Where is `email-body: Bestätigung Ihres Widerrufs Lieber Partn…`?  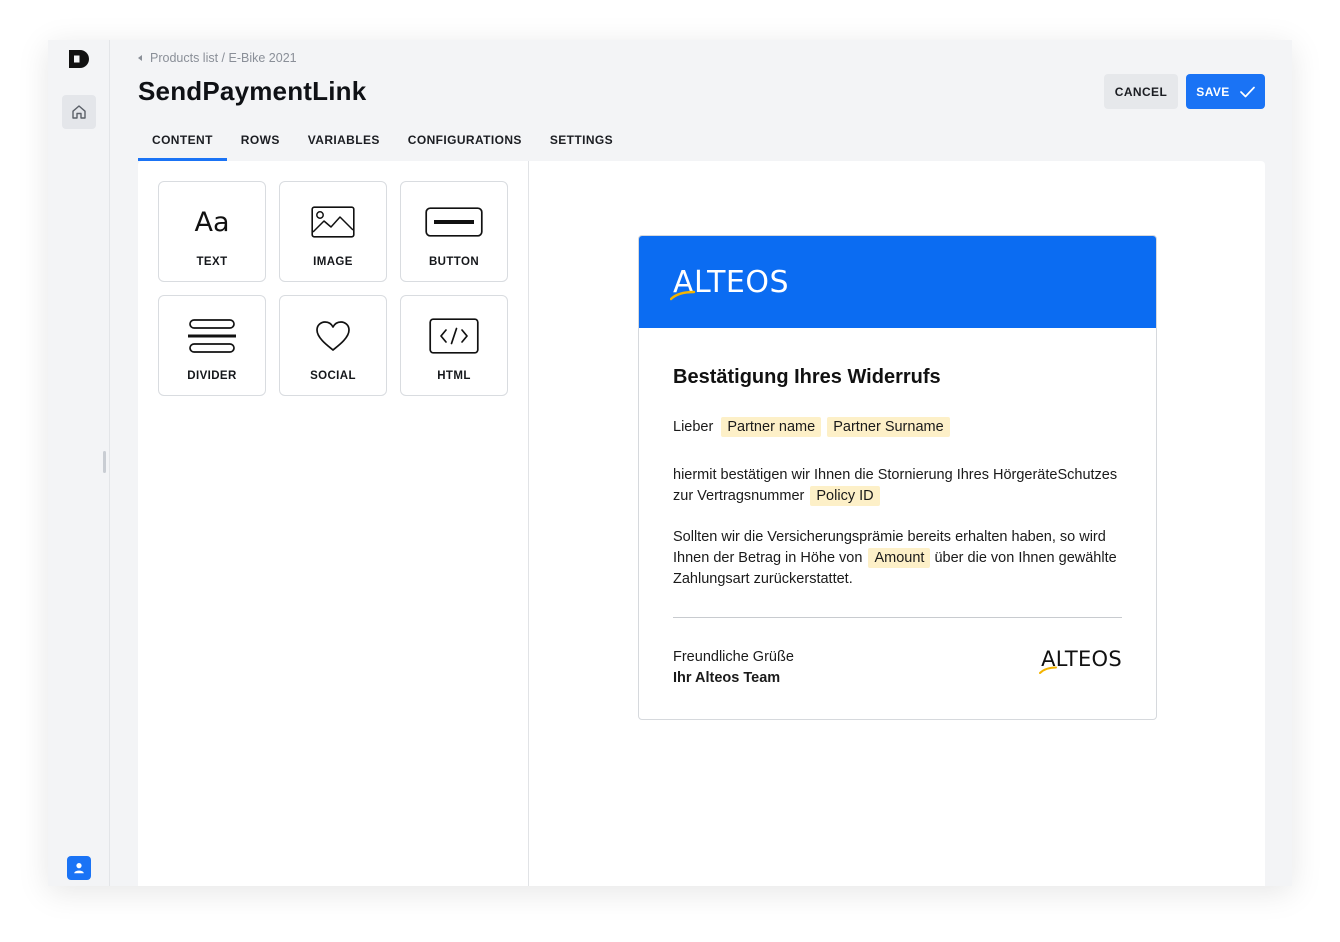 email-body: Bestätigung Ihres Widerrufs Lieber Partn… is located at coordinates (897, 508).